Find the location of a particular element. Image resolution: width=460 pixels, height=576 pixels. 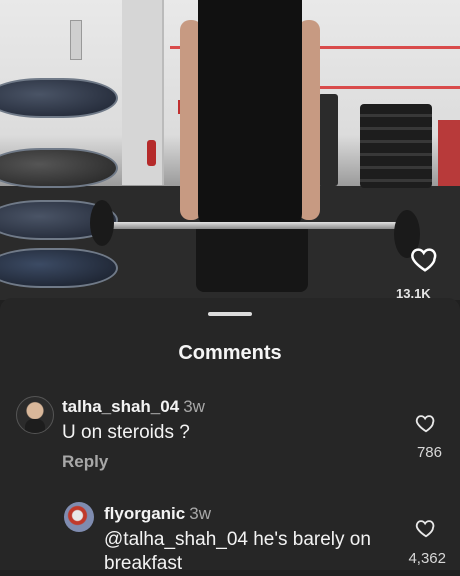

comment-username: talha_shah_04 3w is located at coordinates (133, 407).